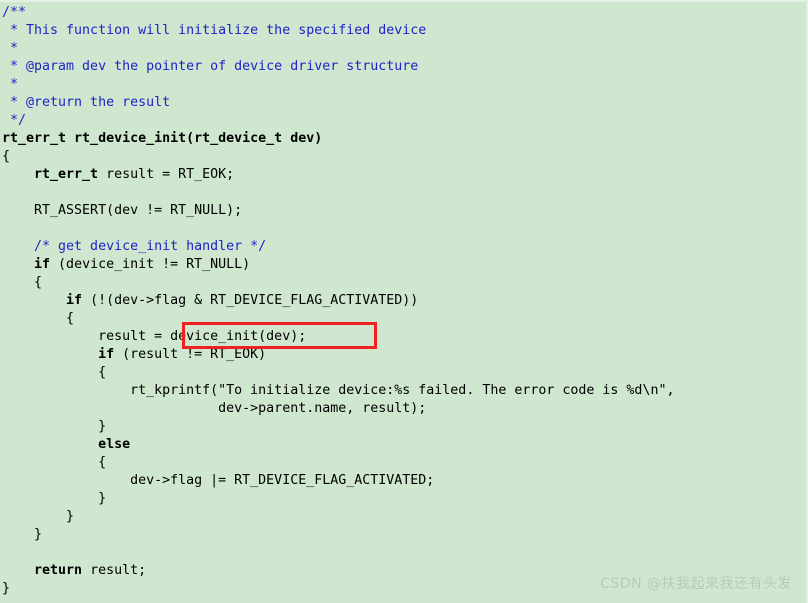 The width and height of the screenshot is (808, 603). I want to click on code-text: result = device_init(dev);, so click(154, 336).